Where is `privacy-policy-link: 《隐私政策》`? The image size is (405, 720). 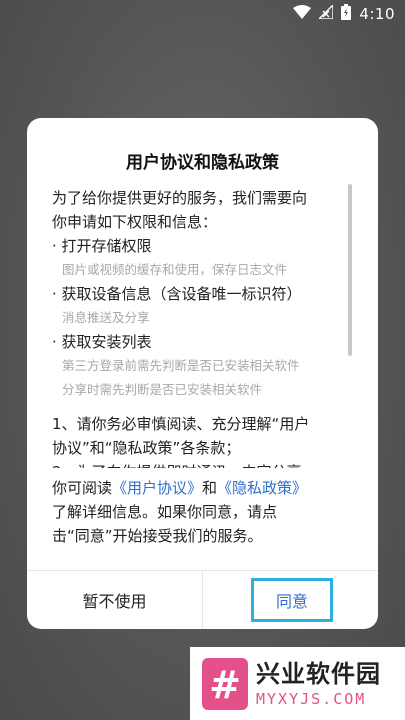 privacy-policy-link: 《隐私政策》 is located at coordinates (262, 488).